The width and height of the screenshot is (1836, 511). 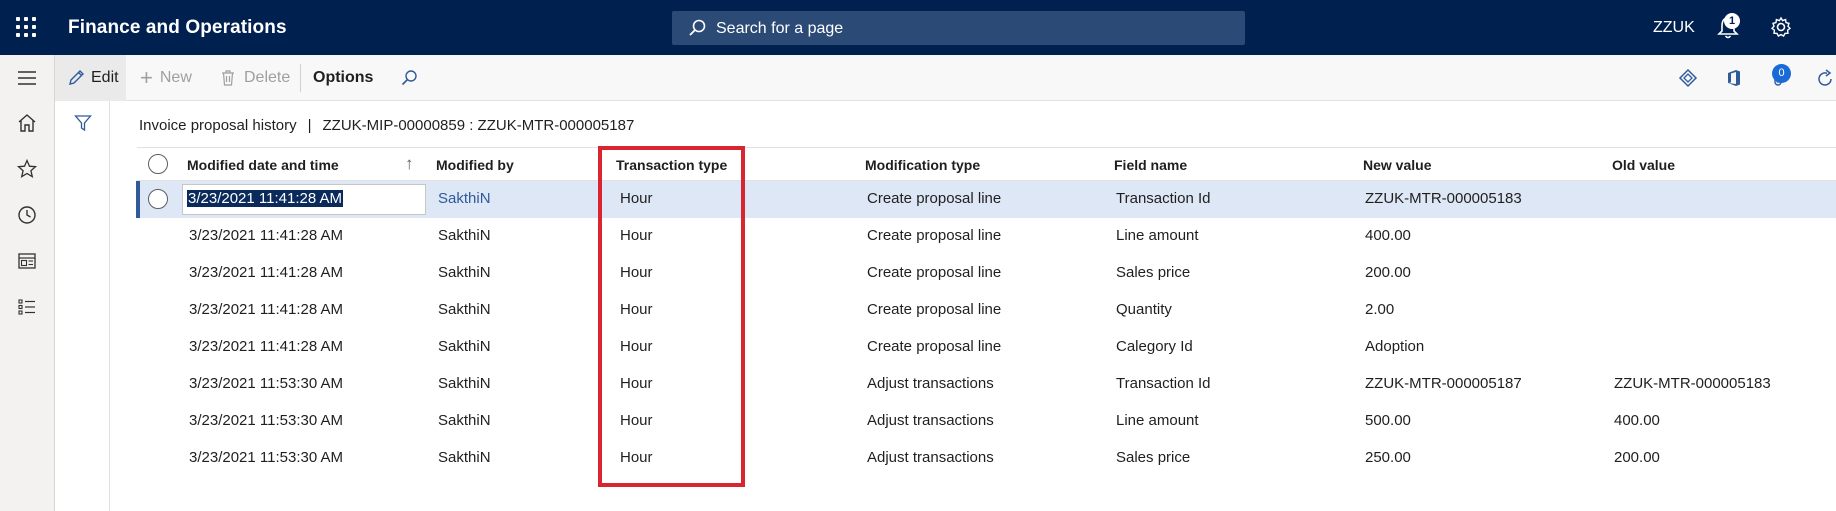 I want to click on options-tab: Options, so click(x=343, y=78).